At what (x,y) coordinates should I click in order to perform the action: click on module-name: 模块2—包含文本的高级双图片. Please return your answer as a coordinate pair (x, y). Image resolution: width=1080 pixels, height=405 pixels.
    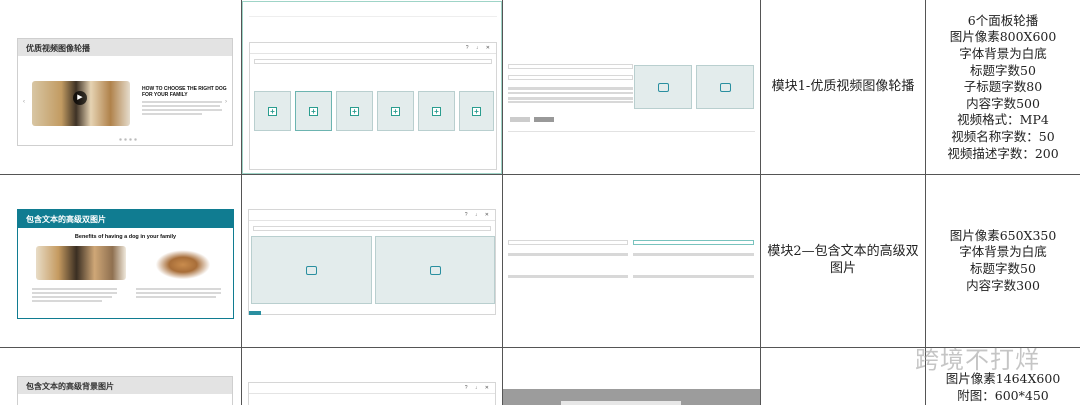
    Looking at the image, I should click on (843, 260).